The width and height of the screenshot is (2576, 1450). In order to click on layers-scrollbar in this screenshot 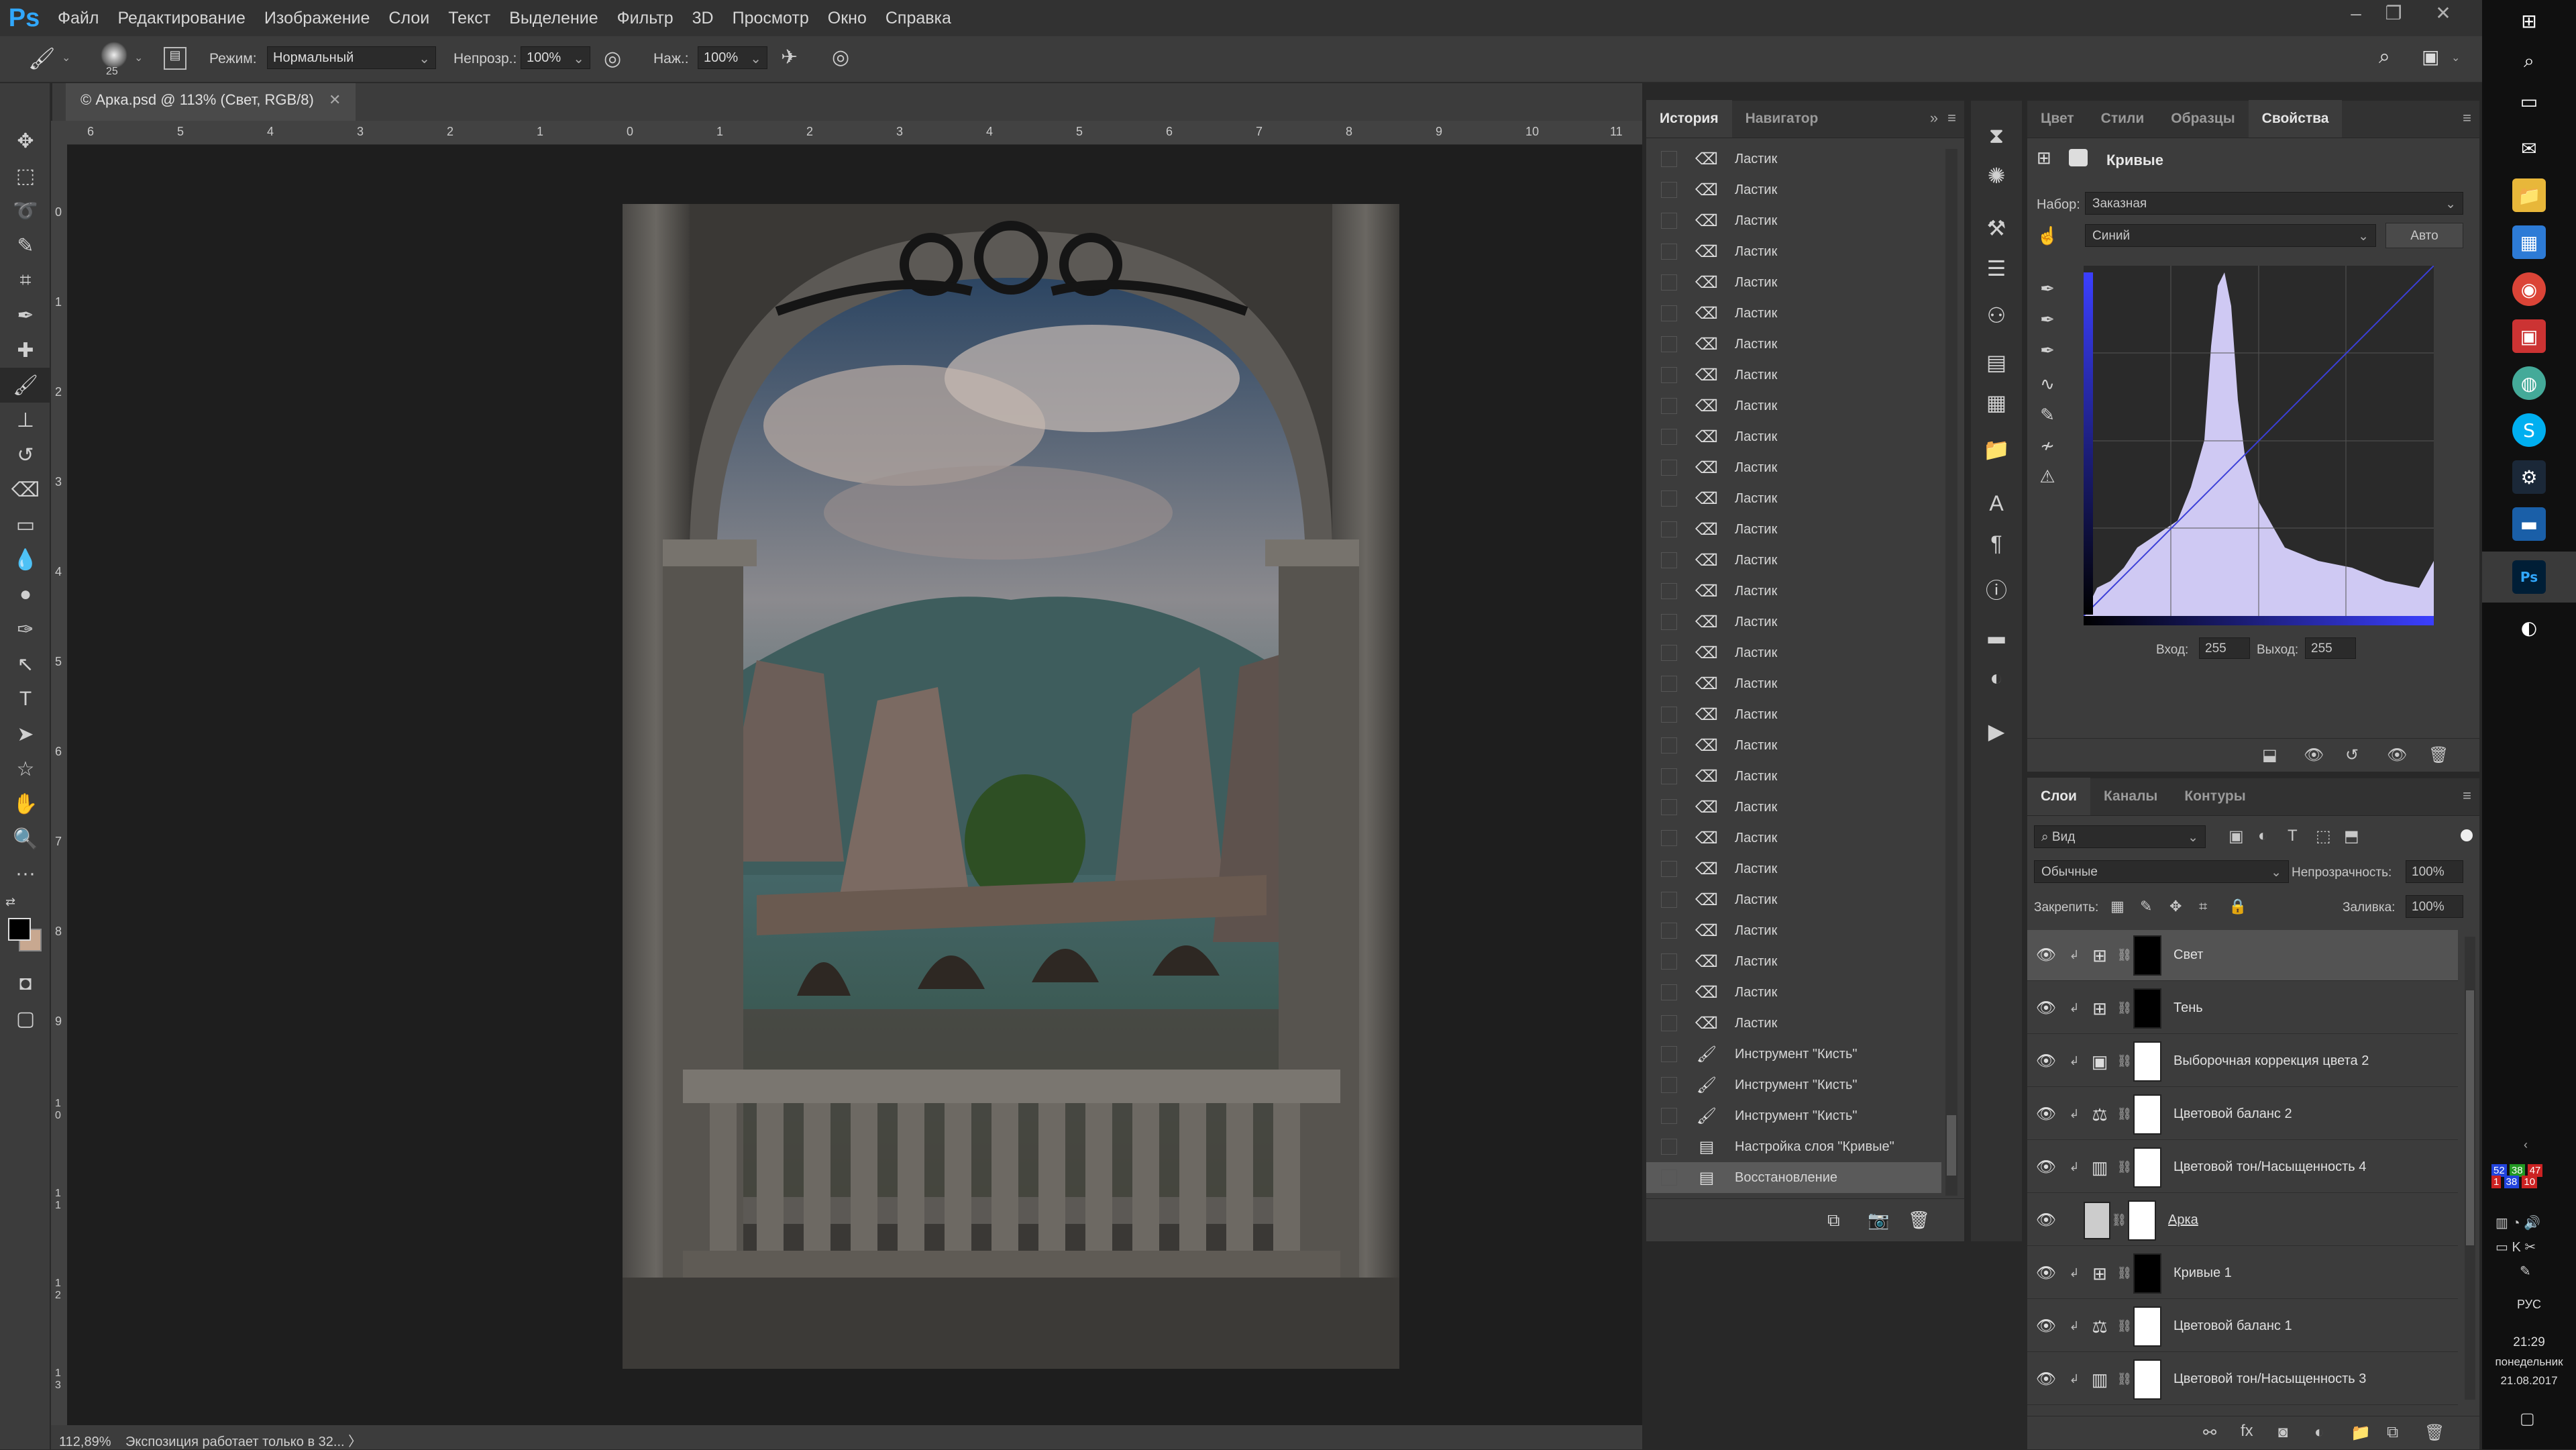, I will do `click(2470, 1168)`.